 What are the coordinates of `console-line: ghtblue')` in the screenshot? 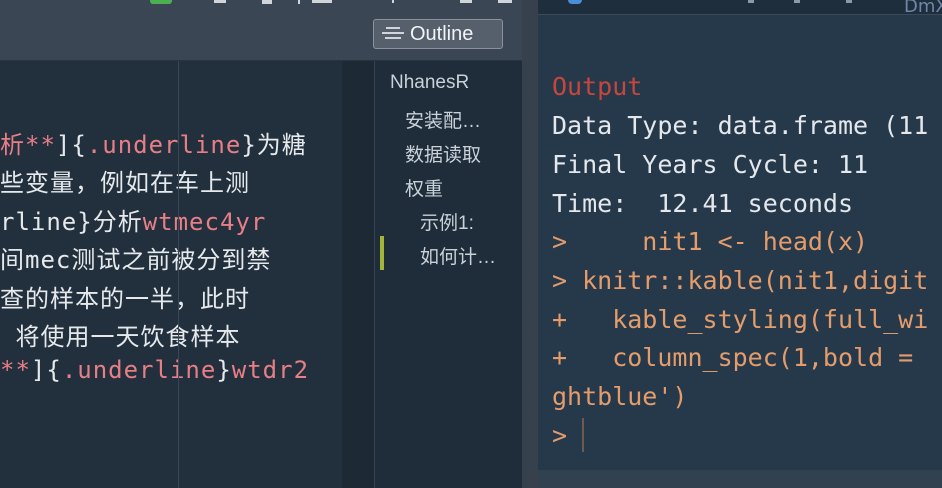 It's located at (620, 396).